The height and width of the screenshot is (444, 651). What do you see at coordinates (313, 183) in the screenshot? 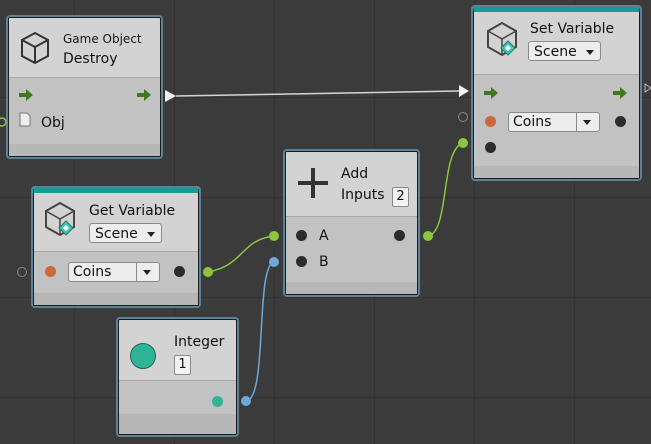
I see `plus-icon` at bounding box center [313, 183].